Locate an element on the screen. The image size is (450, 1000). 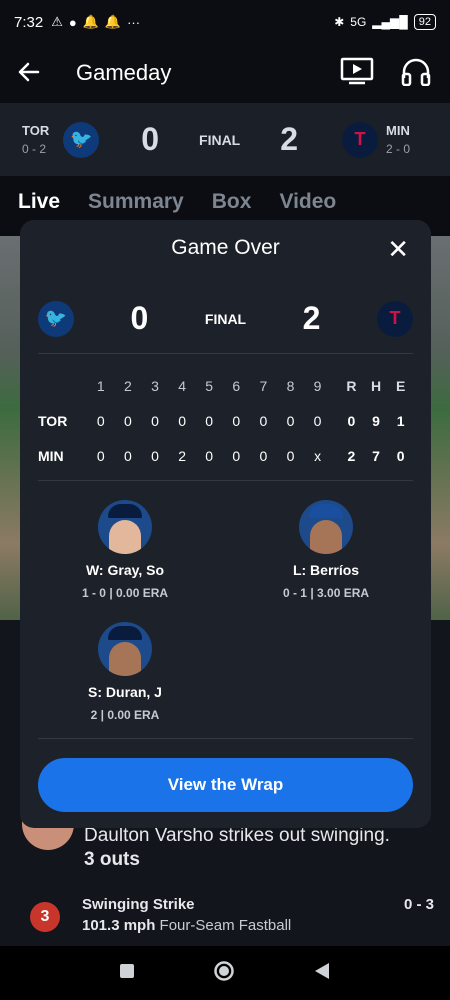
runs-header: R is located at coordinates (351, 385).